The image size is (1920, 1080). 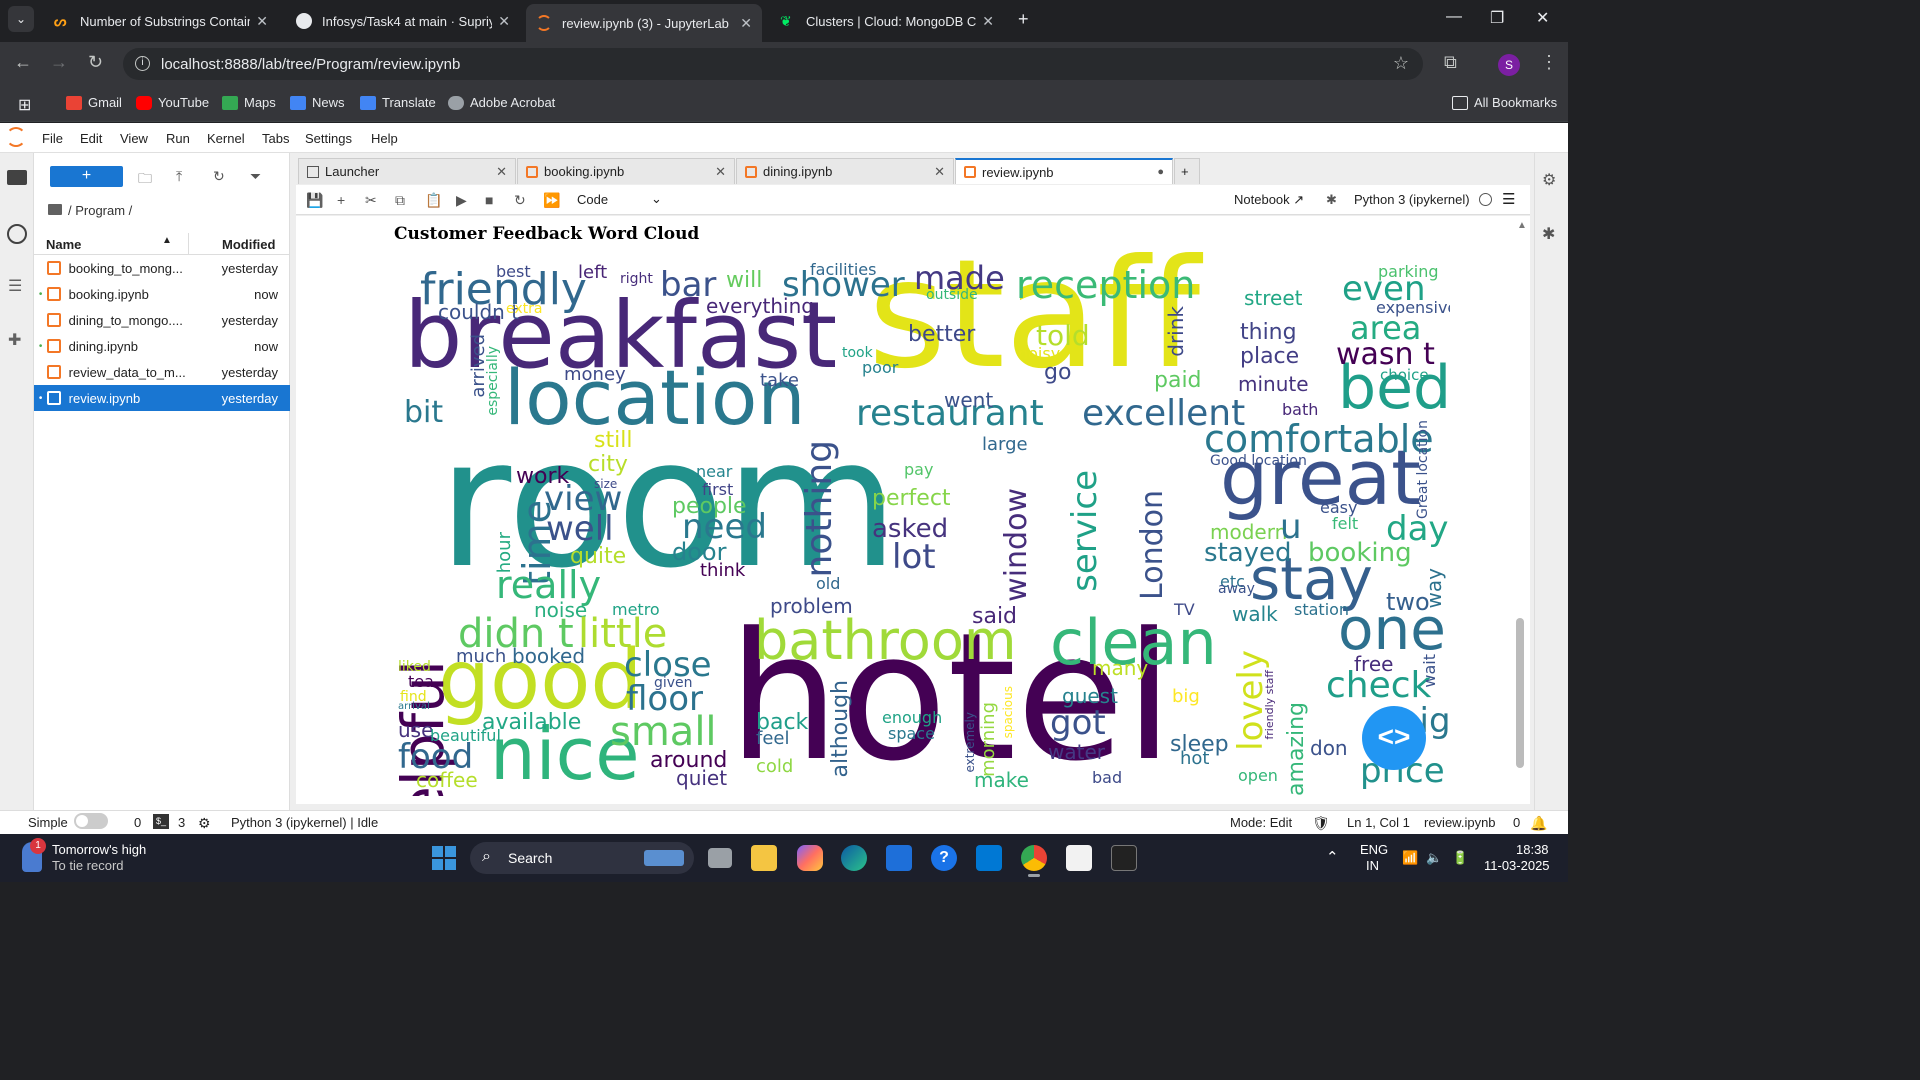 What do you see at coordinates (181, 822) in the screenshot?
I see `kernels-count: 3` at bounding box center [181, 822].